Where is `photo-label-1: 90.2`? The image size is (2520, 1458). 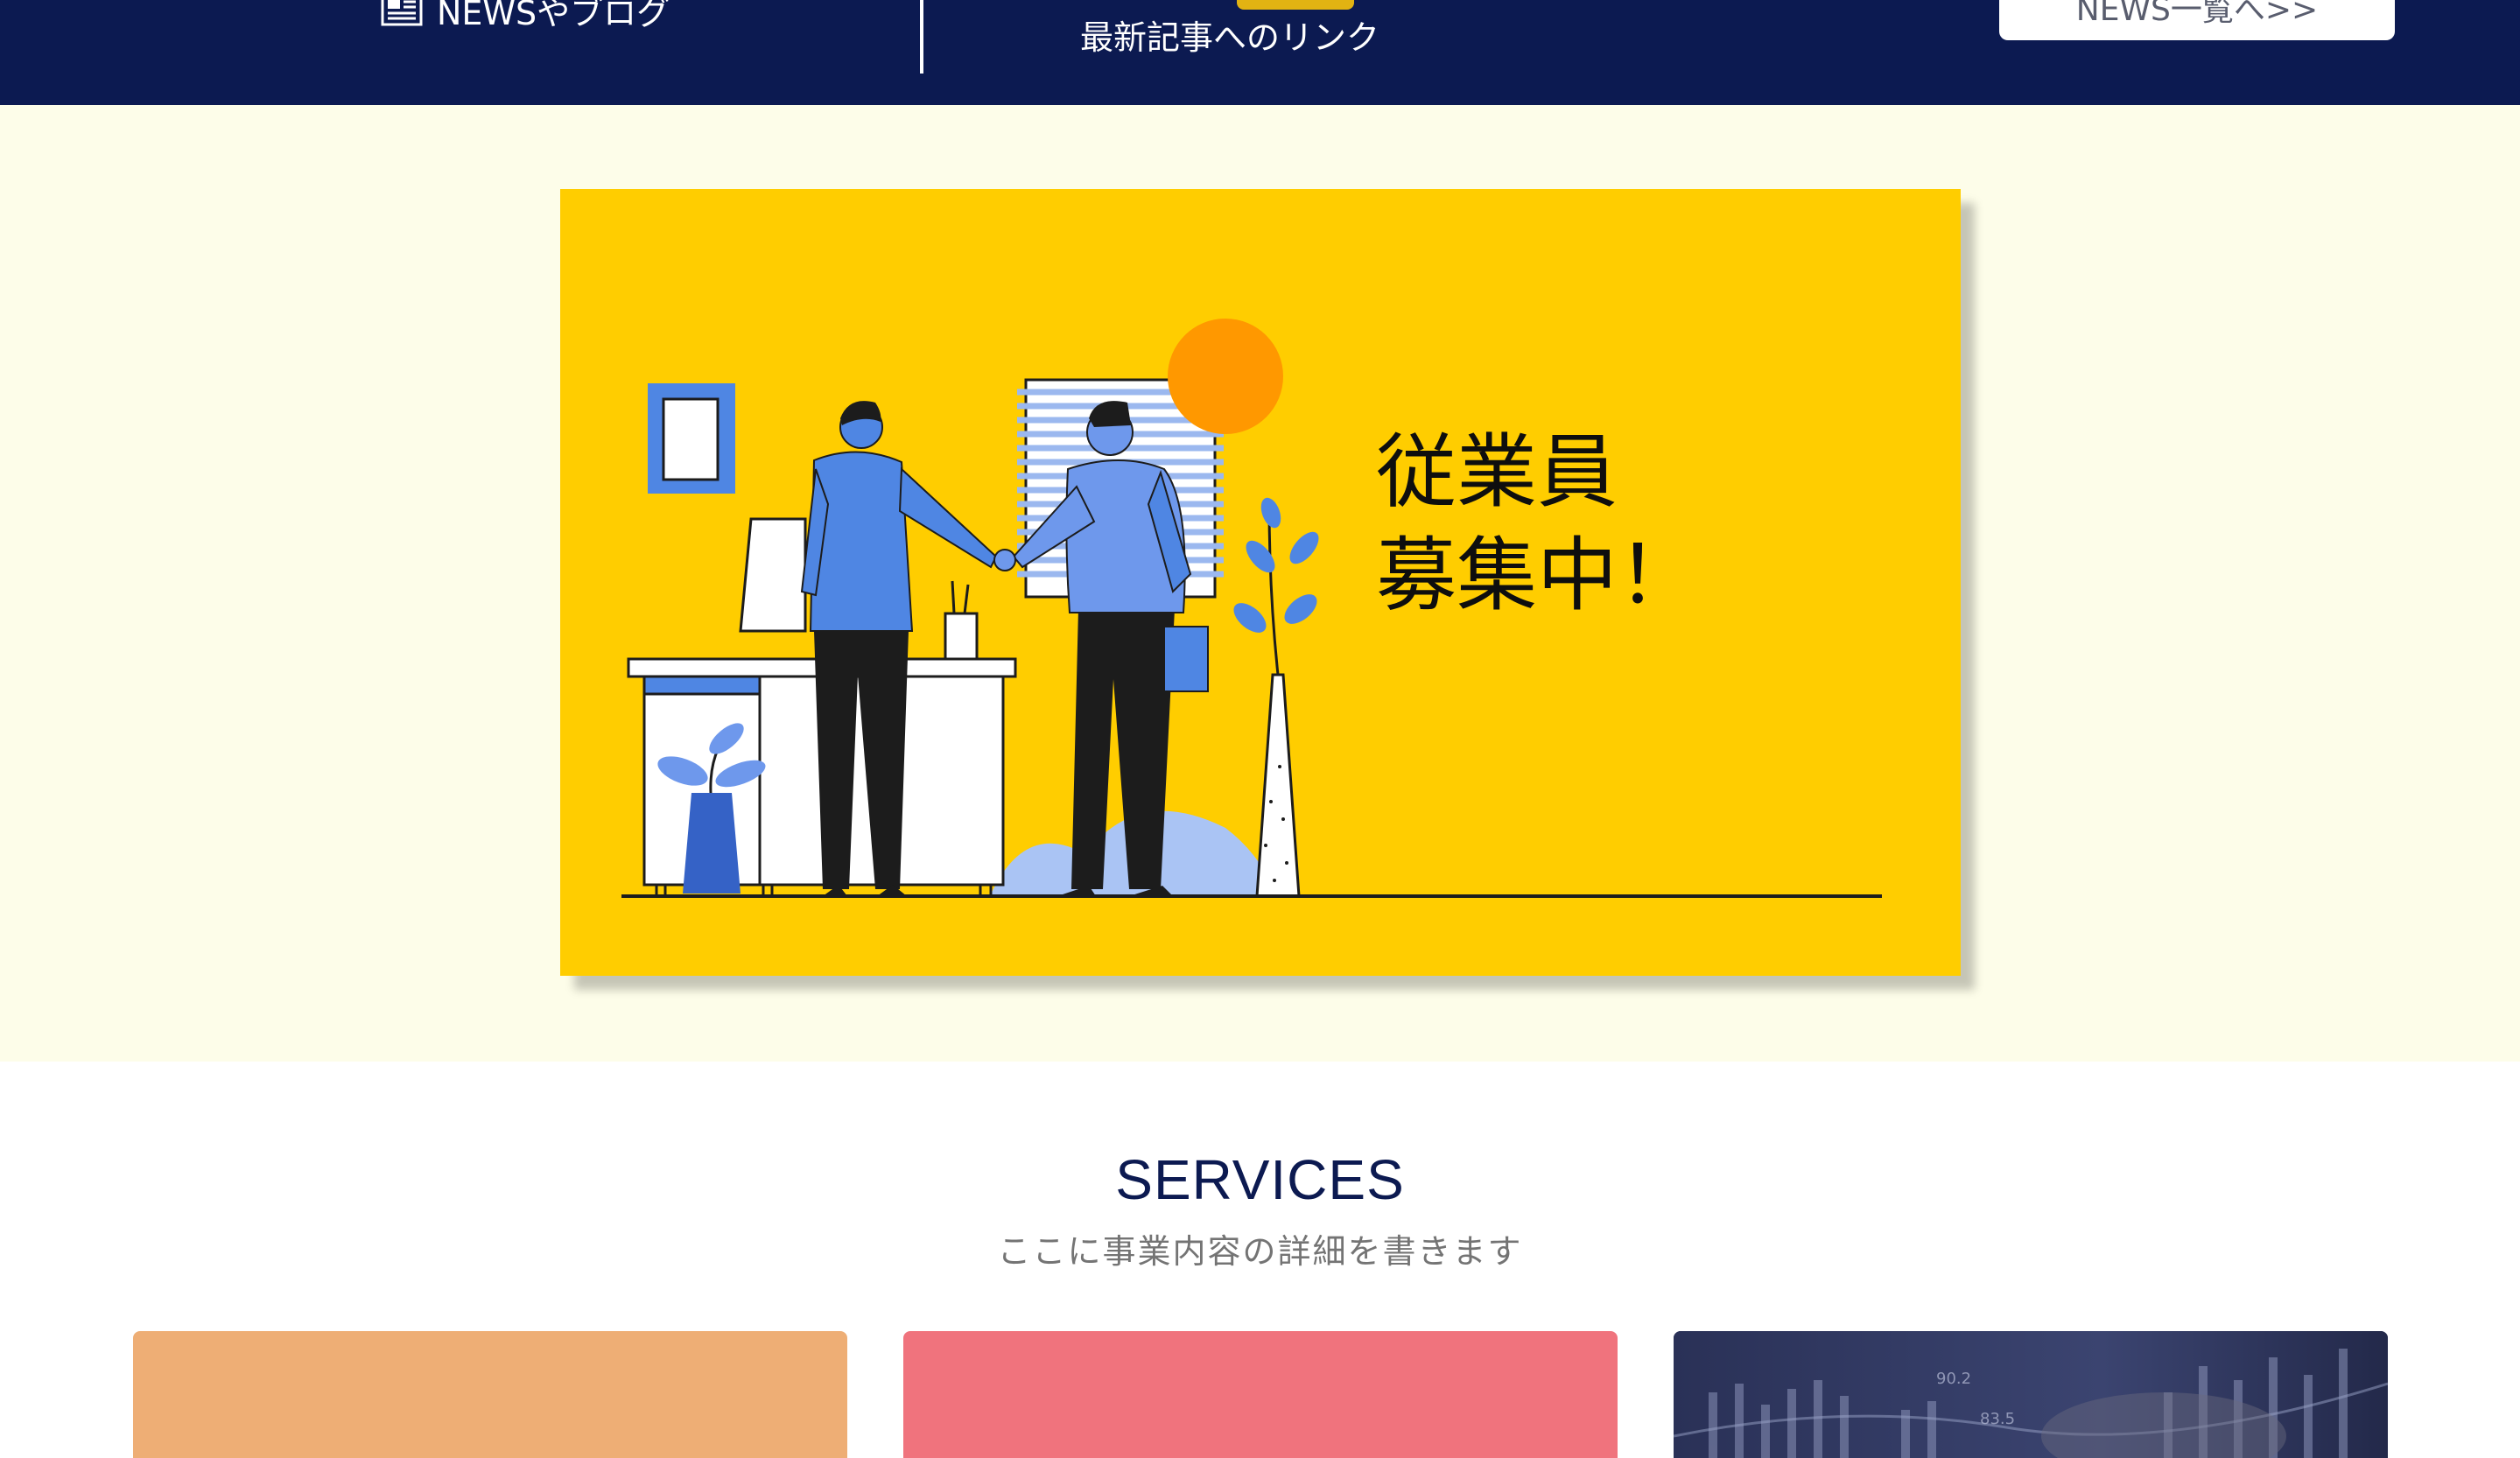 photo-label-1: 90.2 is located at coordinates (1953, 1379).